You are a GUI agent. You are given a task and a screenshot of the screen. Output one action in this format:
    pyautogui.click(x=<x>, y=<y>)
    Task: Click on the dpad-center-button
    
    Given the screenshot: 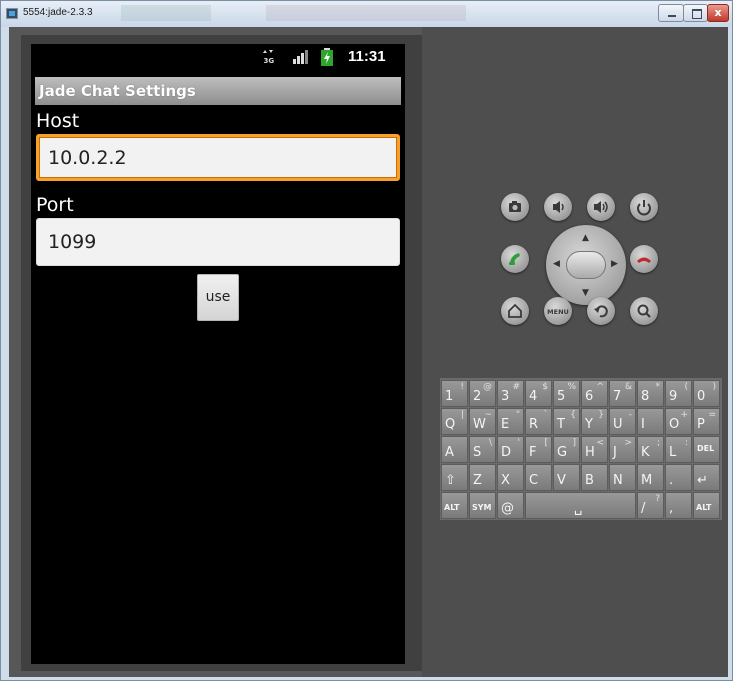 What is the action you would take?
    pyautogui.click(x=586, y=265)
    